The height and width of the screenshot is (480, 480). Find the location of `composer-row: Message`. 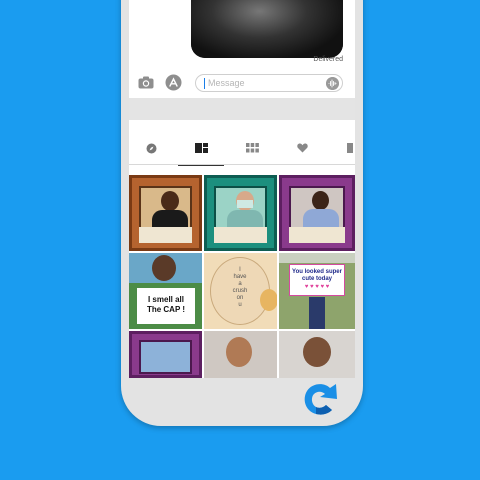

composer-row: Message is located at coordinates (242, 83).